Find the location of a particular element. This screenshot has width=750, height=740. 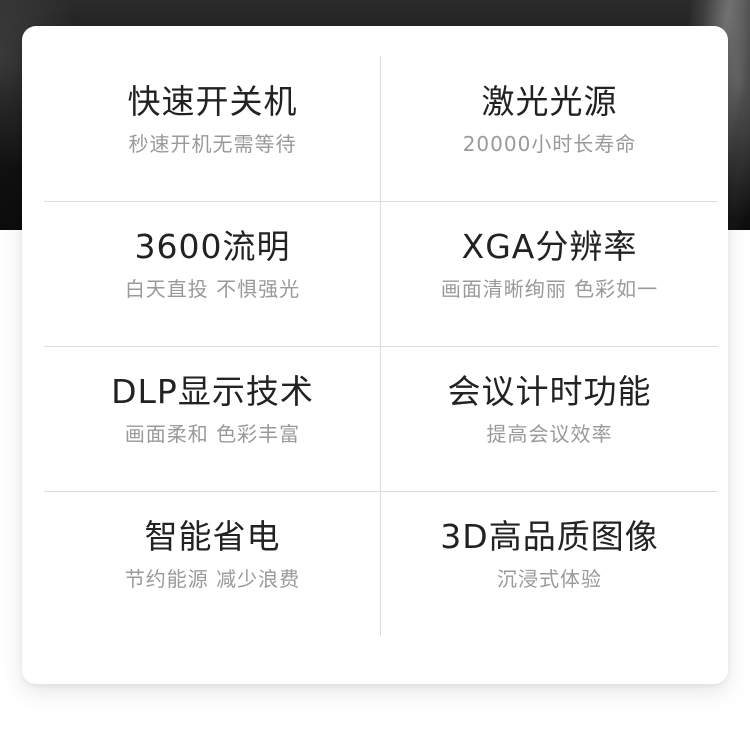

feature-subtitle: 提高会议效率 is located at coordinates (549, 434).